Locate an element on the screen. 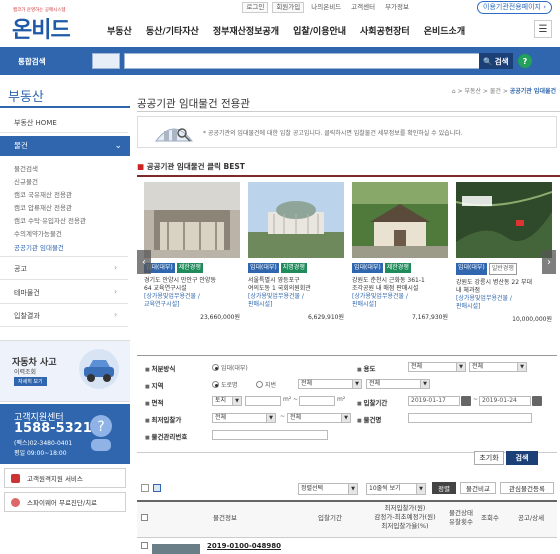 The height and width of the screenshot is (554, 560). region-select-2: 전체 ▼ is located at coordinates (398, 384).